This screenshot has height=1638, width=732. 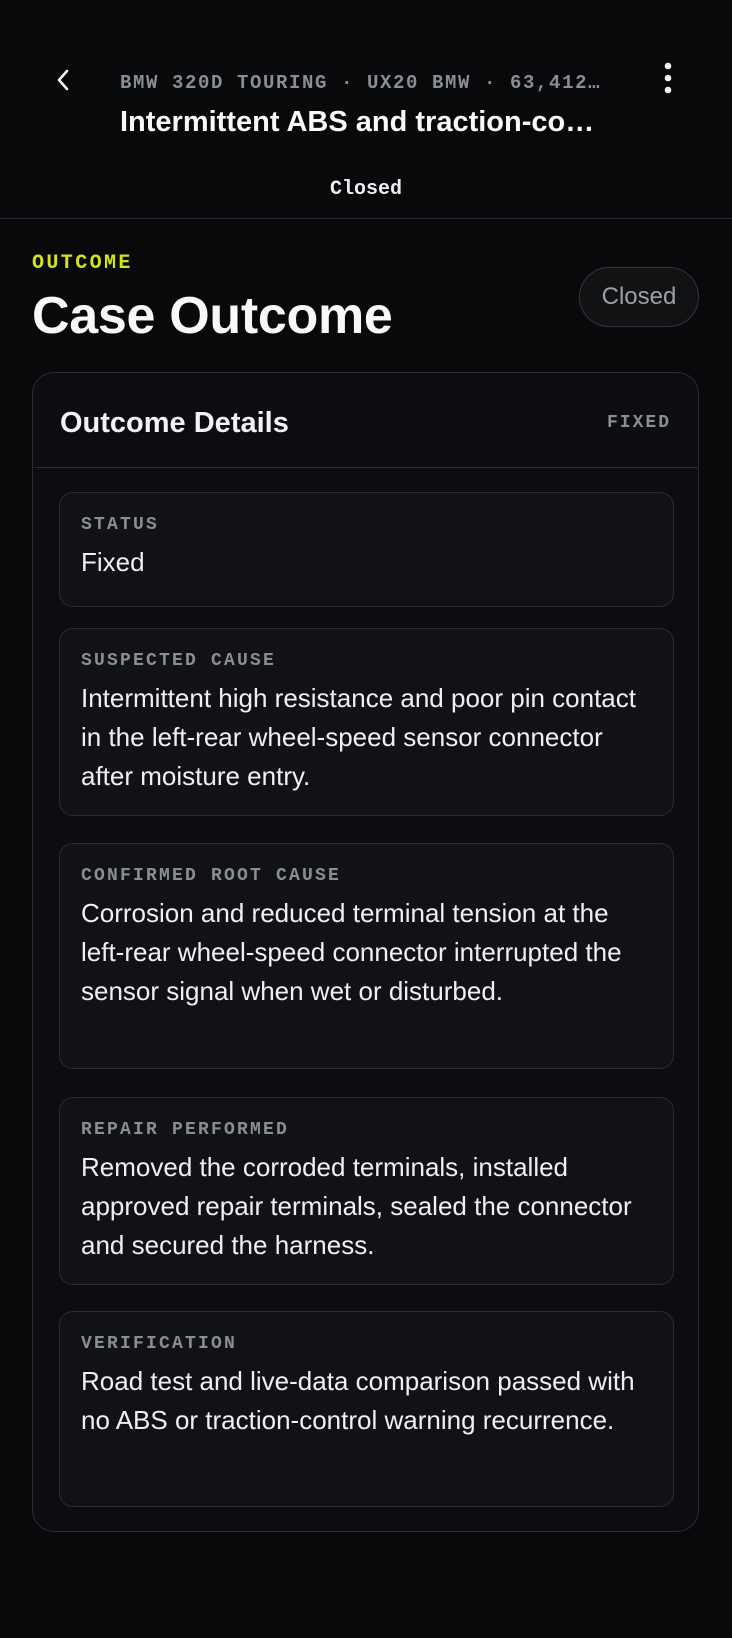 I want to click on field-status: STATUS Fixed, so click(x=366, y=549).